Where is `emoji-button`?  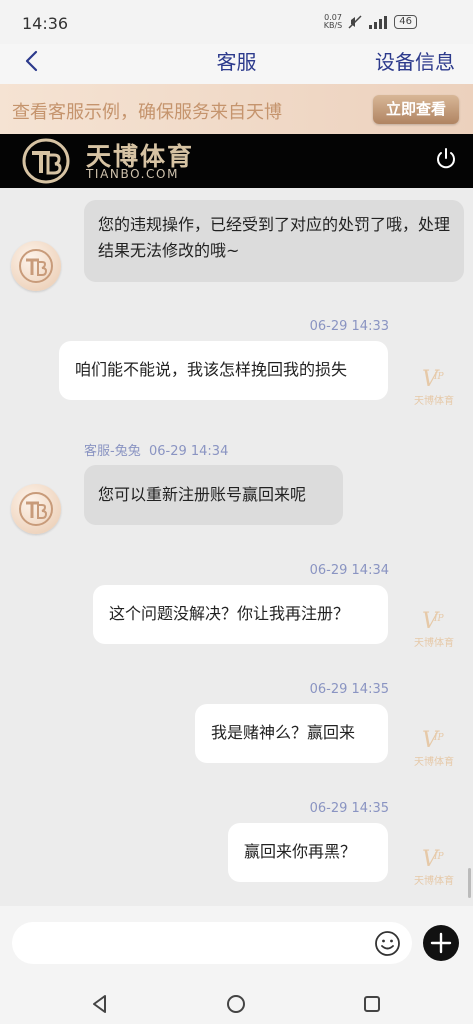
emoji-button is located at coordinates (387, 943).